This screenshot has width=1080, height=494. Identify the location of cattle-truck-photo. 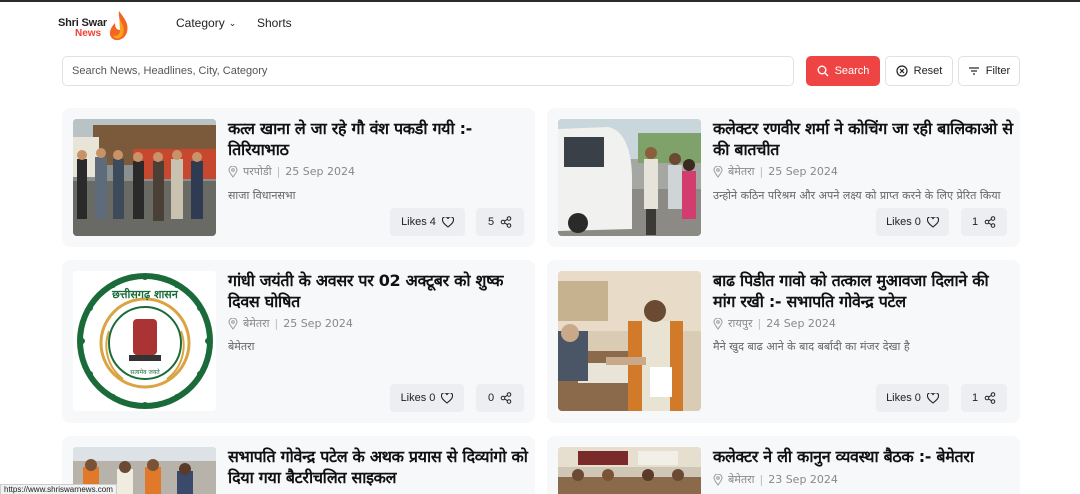
(144, 177).